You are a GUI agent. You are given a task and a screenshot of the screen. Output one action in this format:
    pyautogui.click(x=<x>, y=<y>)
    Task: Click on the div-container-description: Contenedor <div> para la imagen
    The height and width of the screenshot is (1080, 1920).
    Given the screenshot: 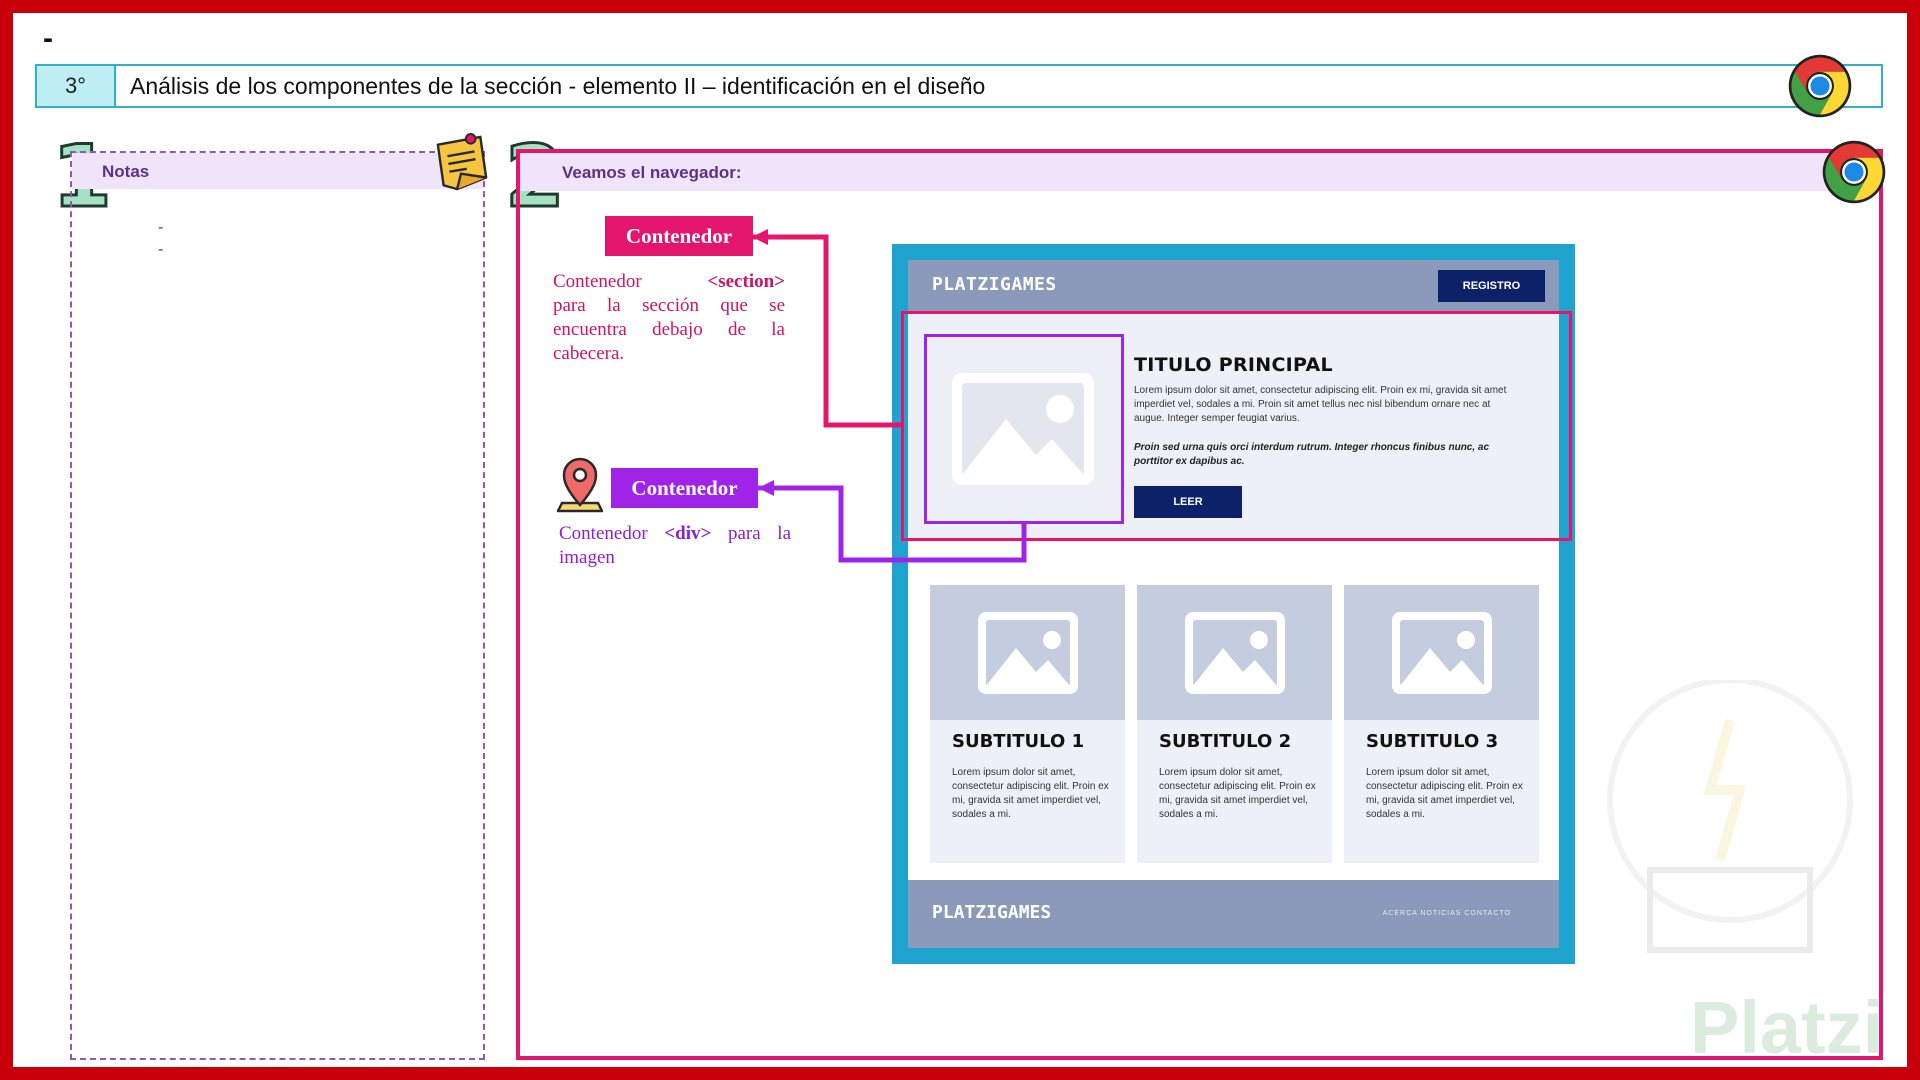 What is the action you would take?
    pyautogui.click(x=675, y=546)
    